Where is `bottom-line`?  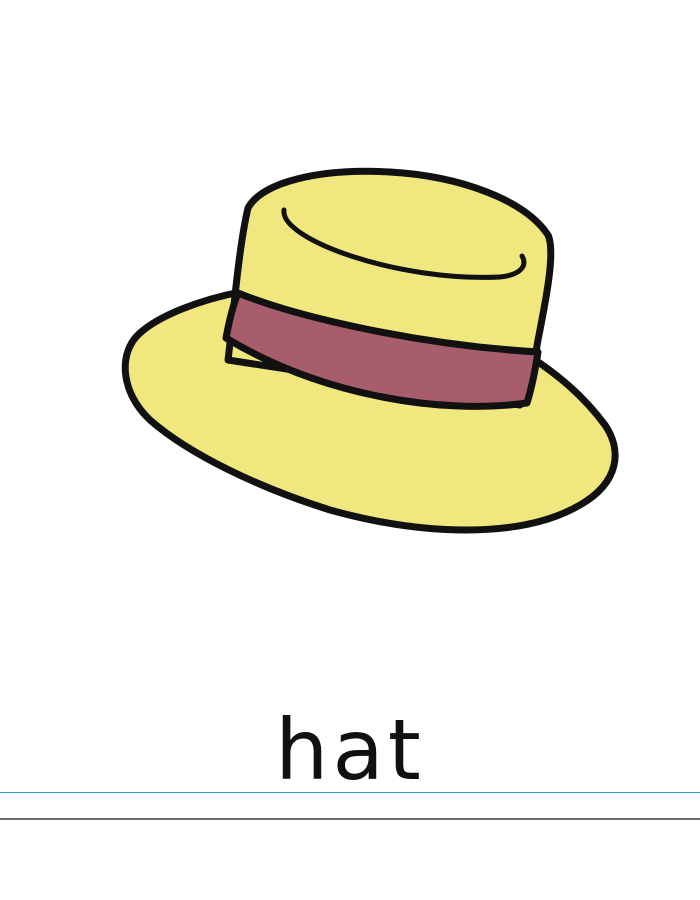 bottom-line is located at coordinates (350, 819).